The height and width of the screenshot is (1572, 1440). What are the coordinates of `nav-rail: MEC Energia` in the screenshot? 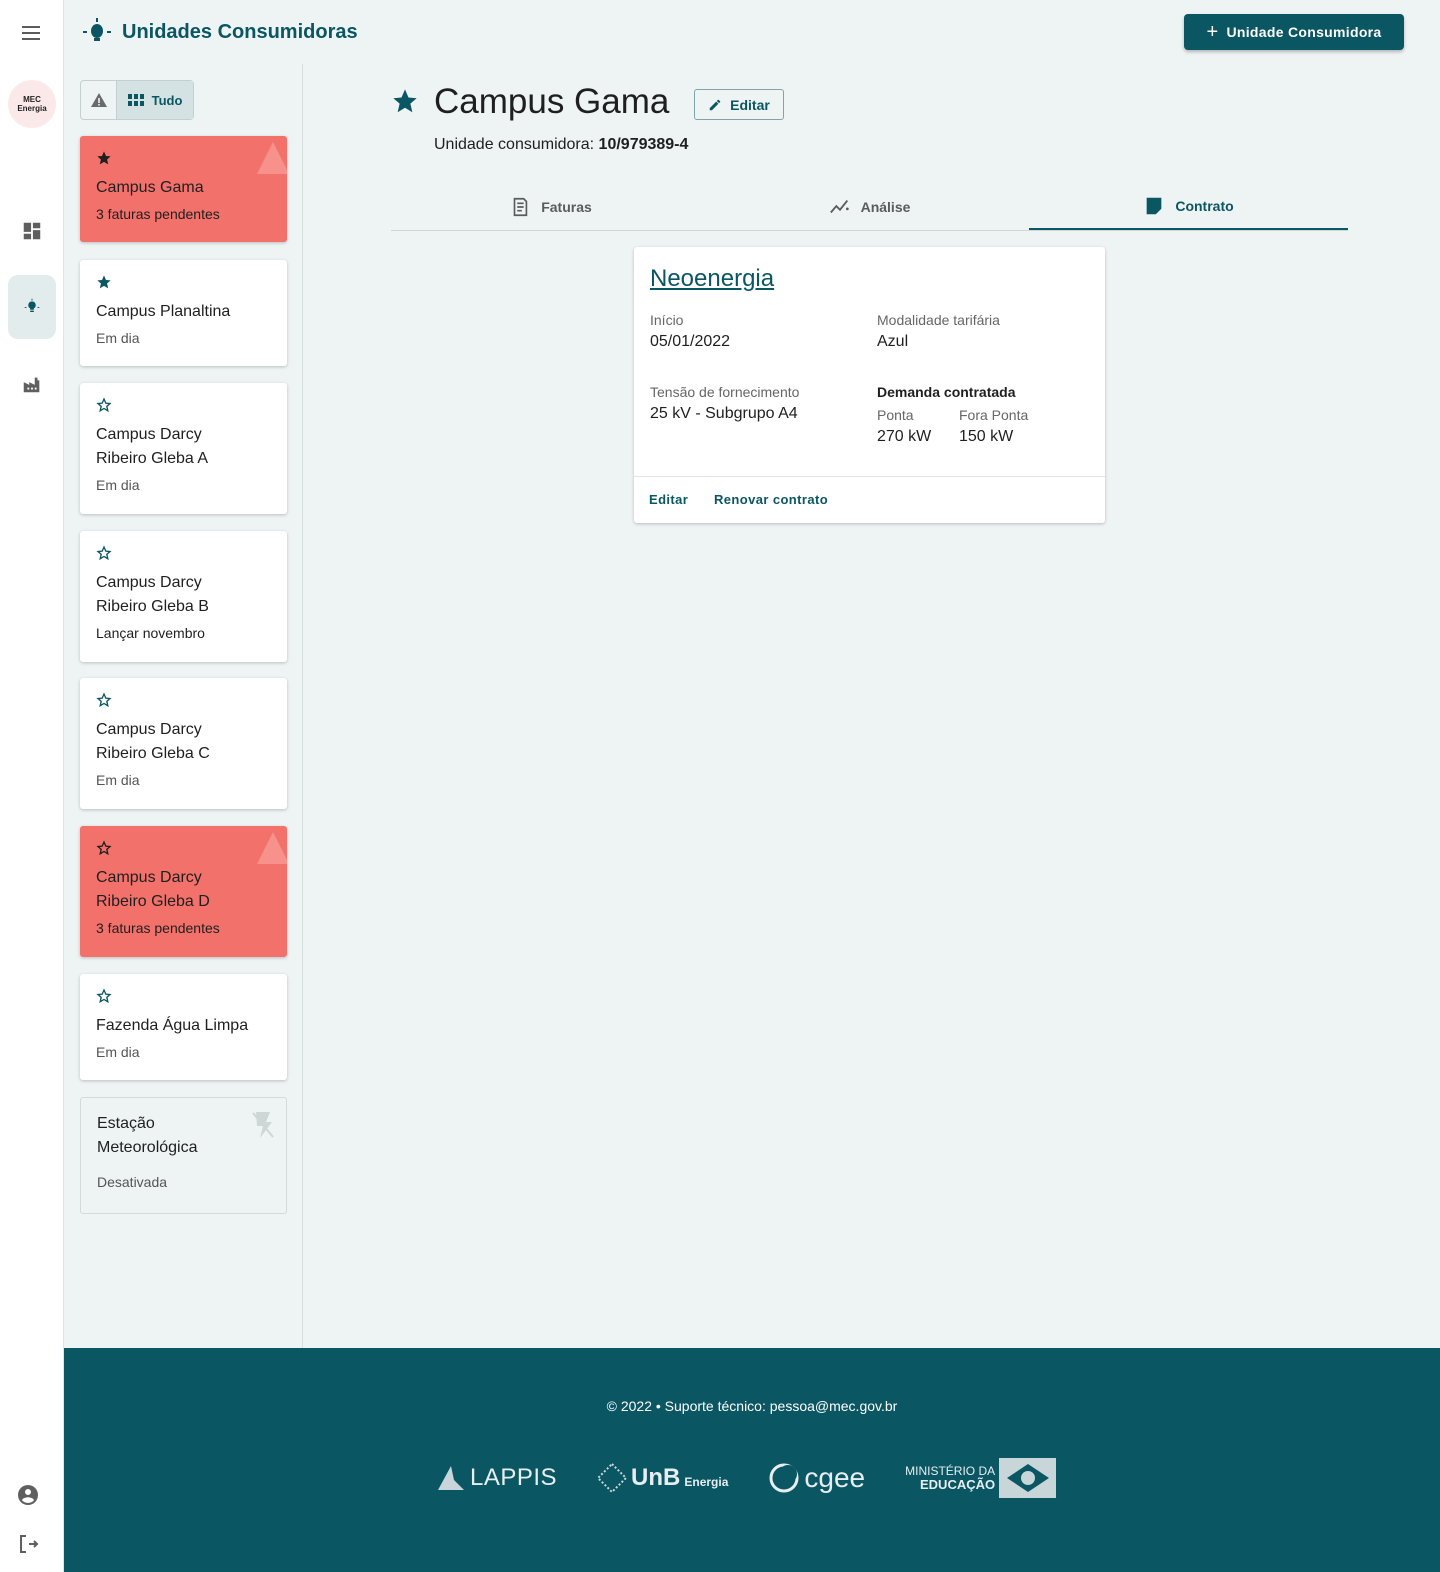 It's located at (32, 786).